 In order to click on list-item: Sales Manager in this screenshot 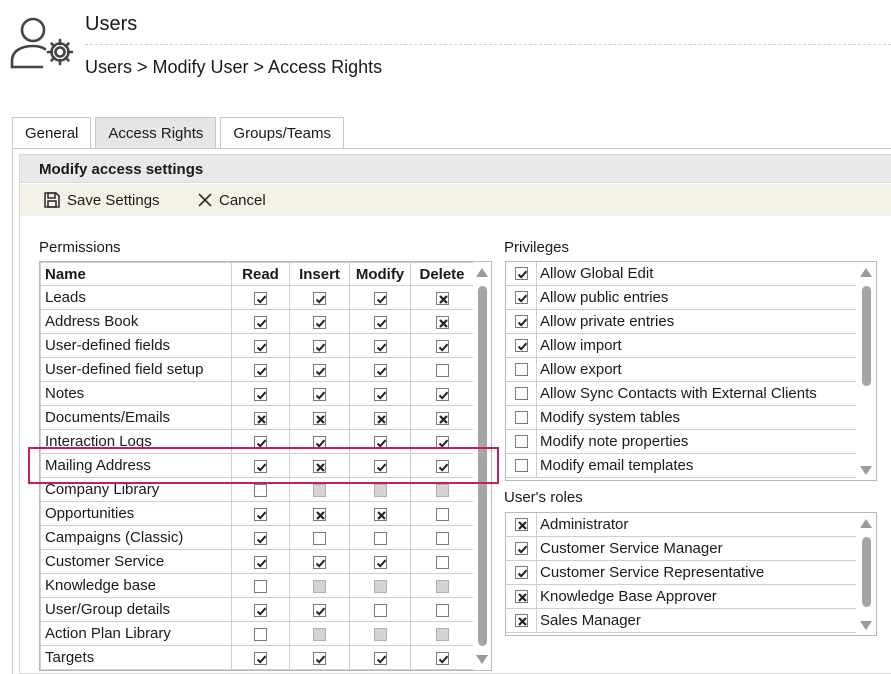, I will do `click(681, 620)`.